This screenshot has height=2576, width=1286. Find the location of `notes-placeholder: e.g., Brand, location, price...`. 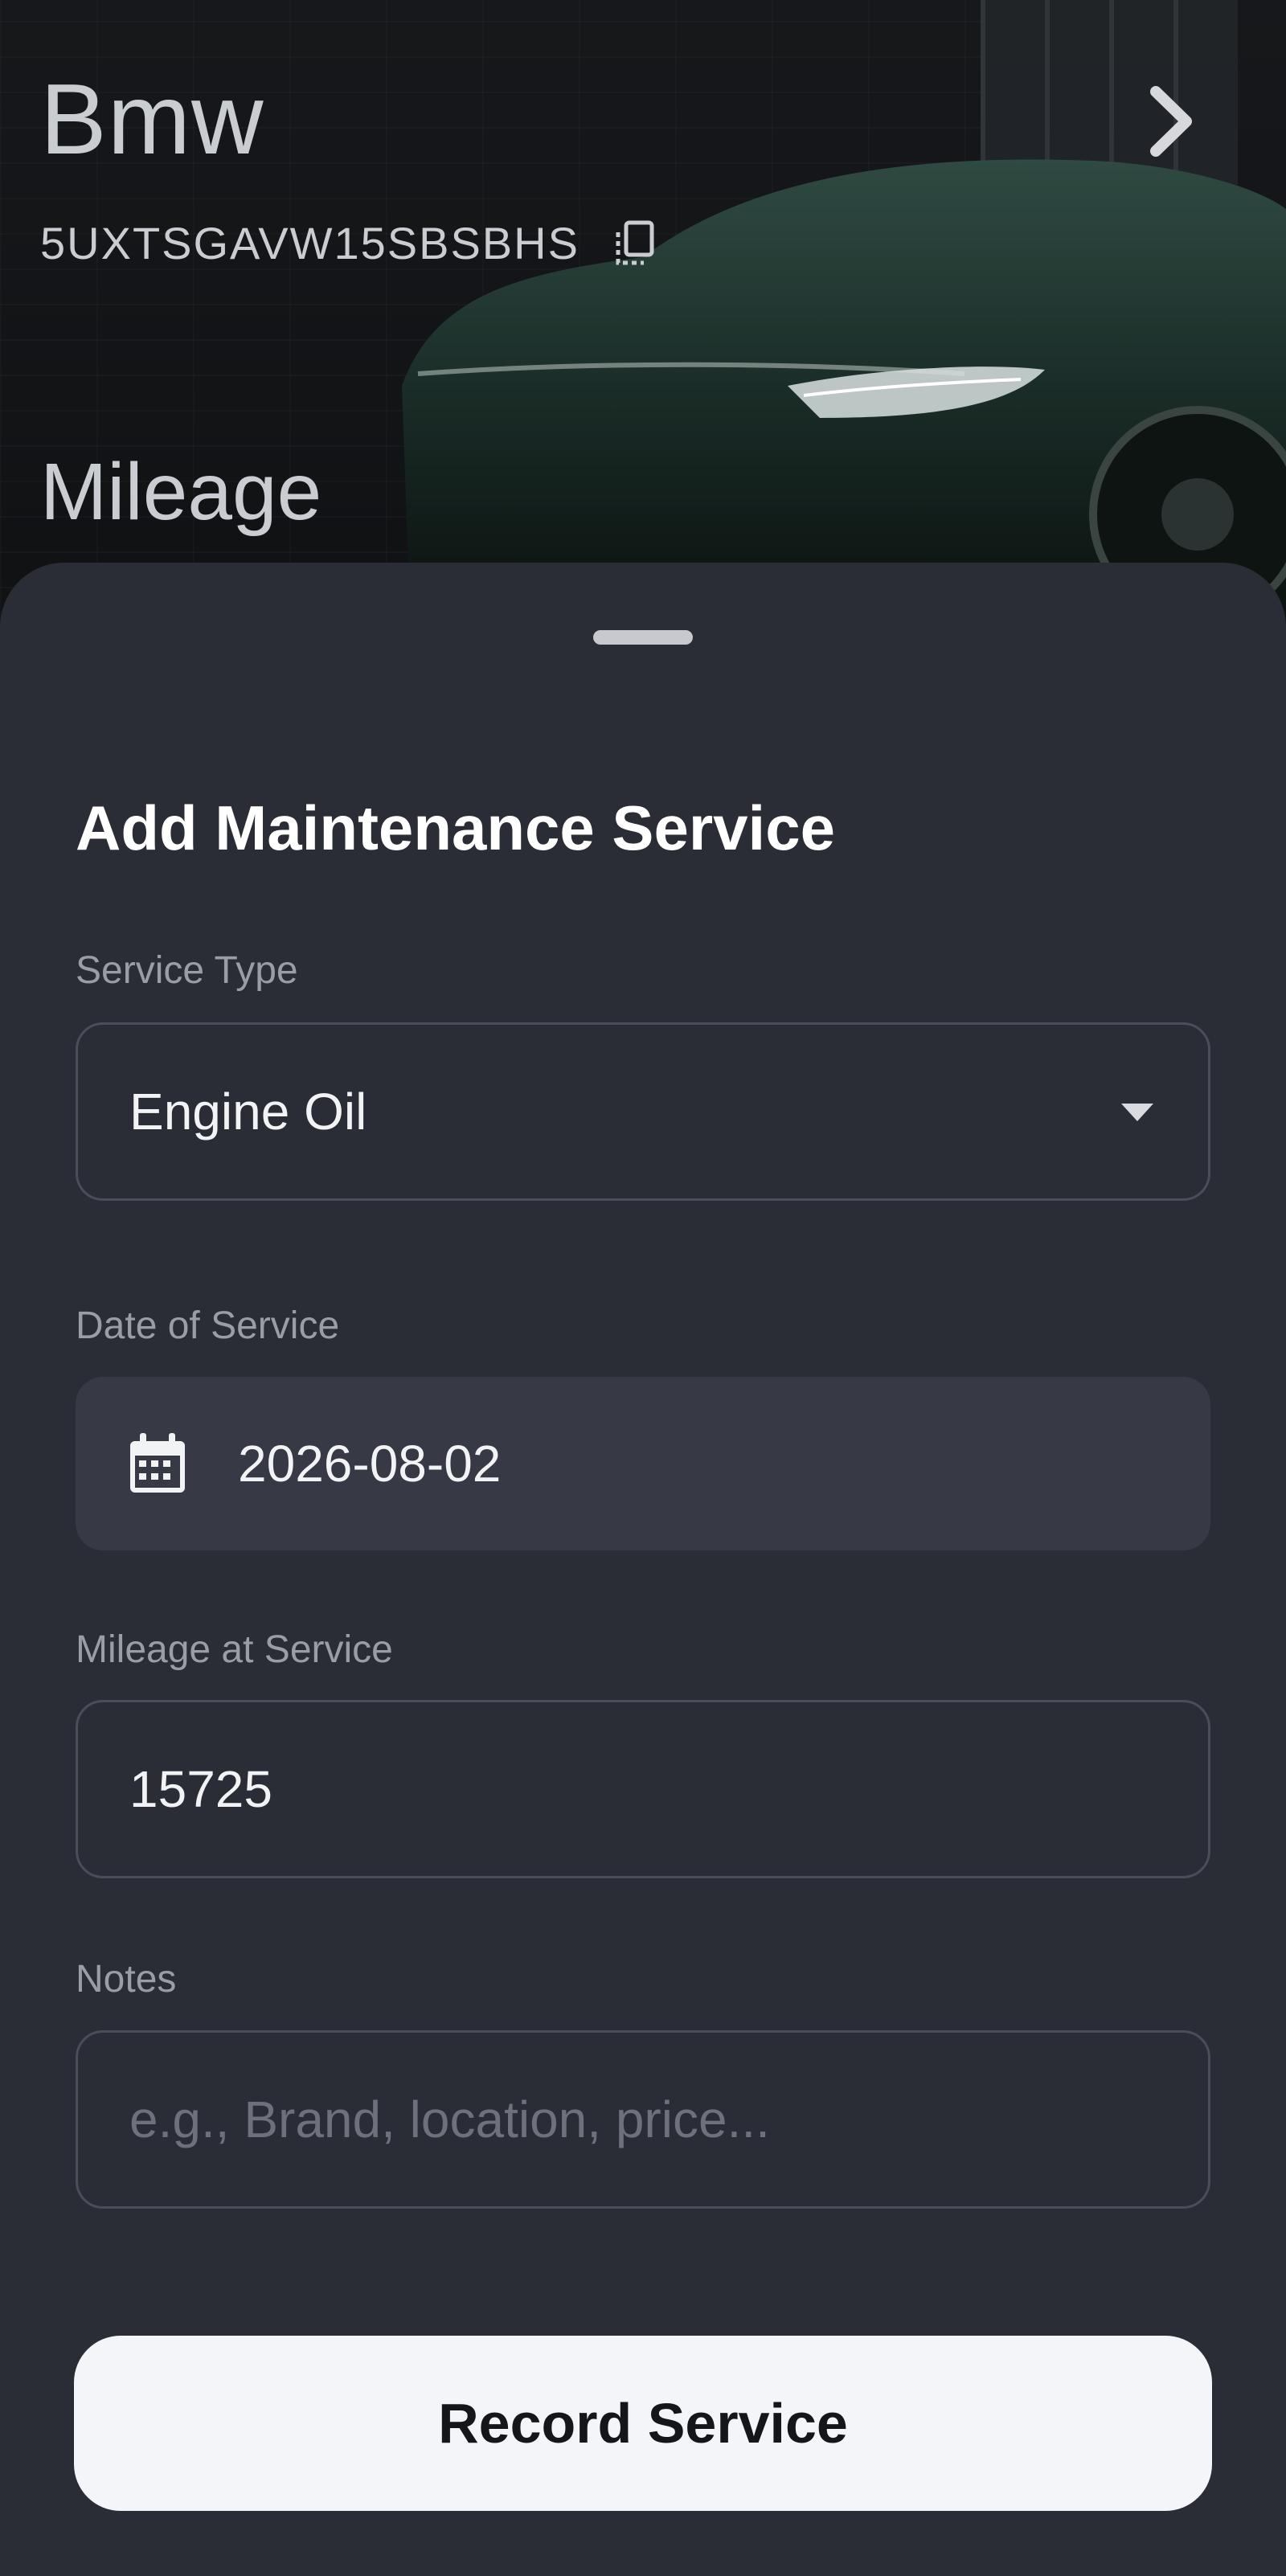

notes-placeholder: e.g., Brand, location, price... is located at coordinates (449, 2119).